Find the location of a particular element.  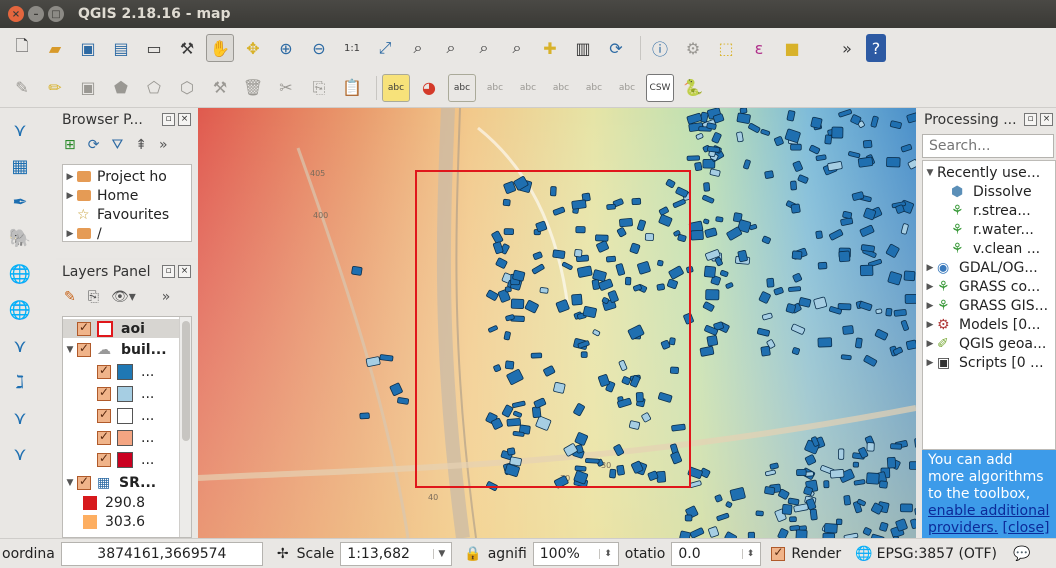

zoom-actual-size-icon: 1:1 is located at coordinates (352, 48).